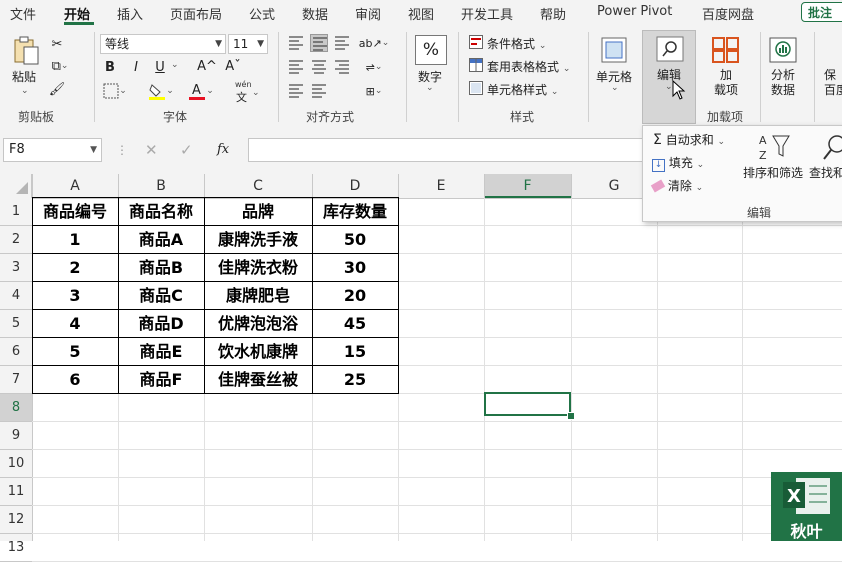  Describe the element at coordinates (258, 212) in the screenshot. I see `table-header-cell: 品牌` at that location.